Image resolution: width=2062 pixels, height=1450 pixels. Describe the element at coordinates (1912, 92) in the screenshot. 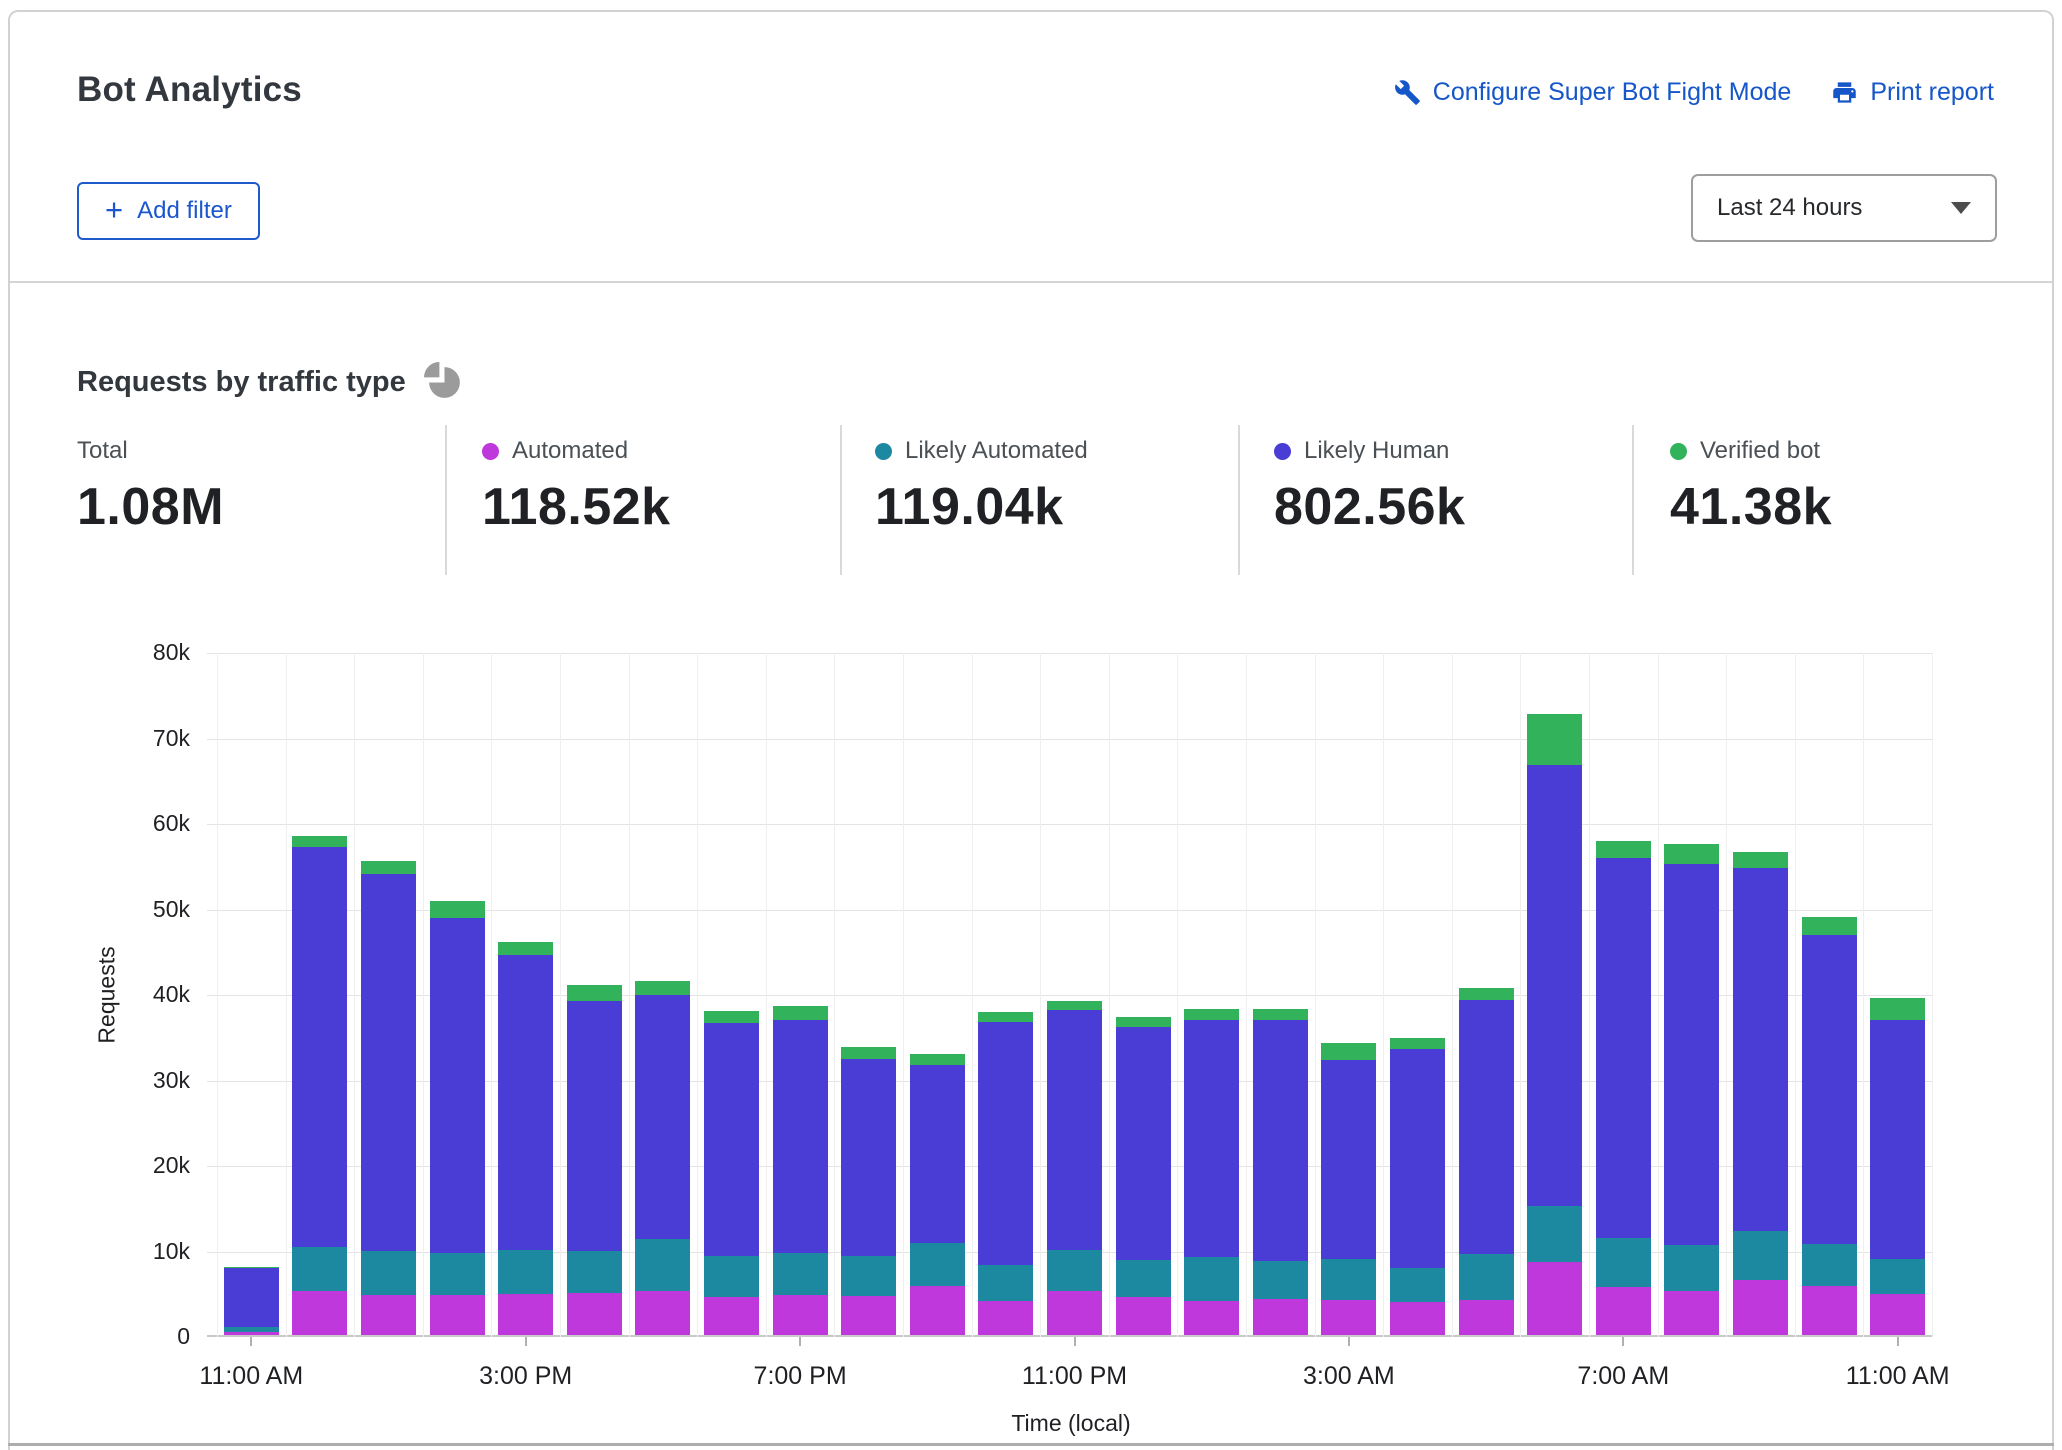

I see `print-report-link: Print report` at that location.